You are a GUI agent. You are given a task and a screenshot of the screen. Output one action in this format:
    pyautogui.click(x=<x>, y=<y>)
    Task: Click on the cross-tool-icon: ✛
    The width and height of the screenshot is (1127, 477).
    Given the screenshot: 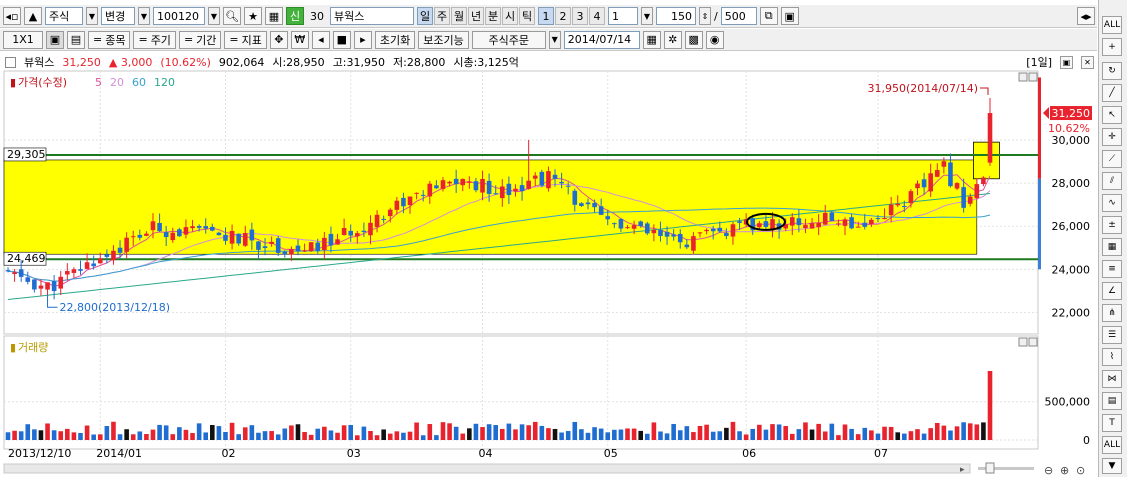 What is the action you would take?
    pyautogui.click(x=1112, y=137)
    